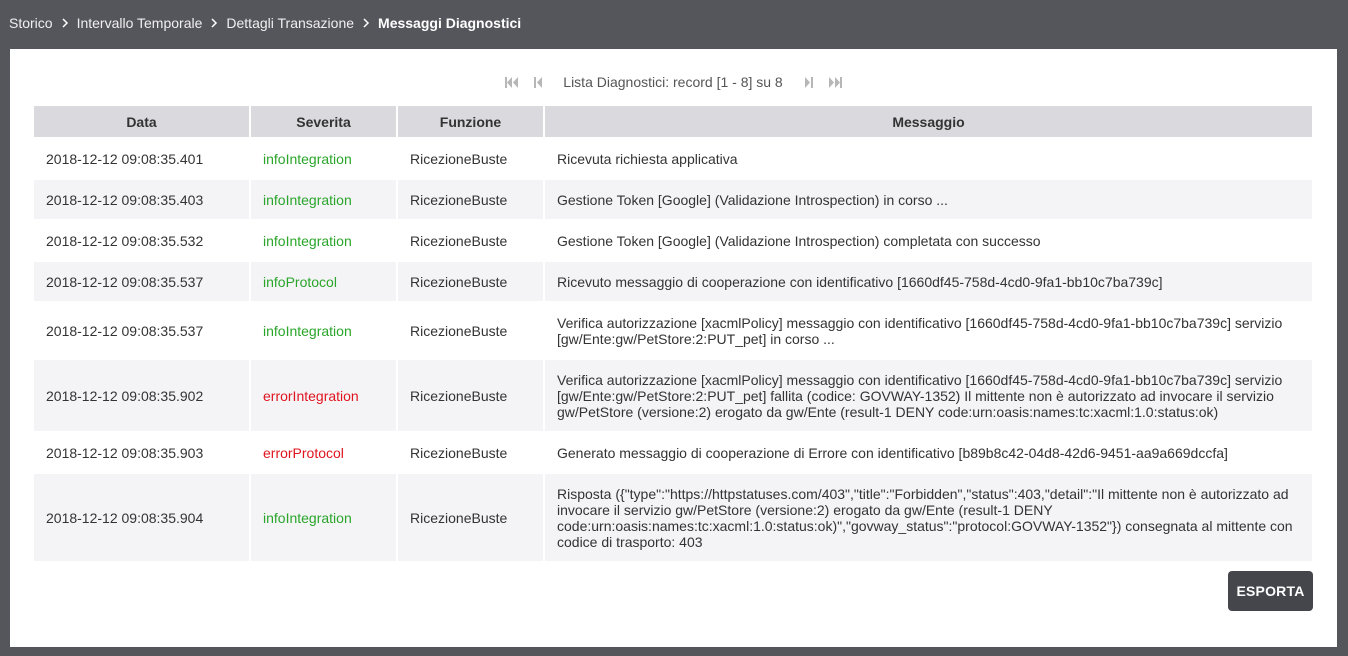 The image size is (1348, 656). What do you see at coordinates (809, 82) in the screenshot?
I see `next-page-icon` at bounding box center [809, 82].